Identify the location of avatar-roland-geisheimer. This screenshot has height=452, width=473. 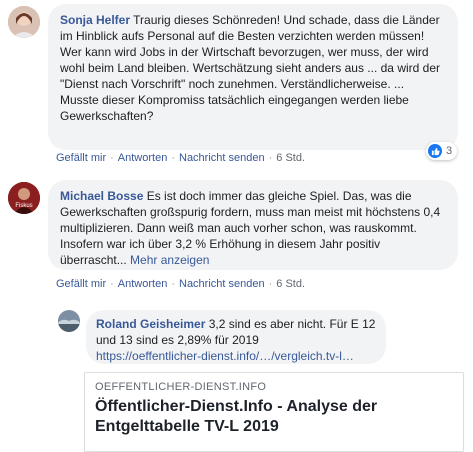
(69, 321).